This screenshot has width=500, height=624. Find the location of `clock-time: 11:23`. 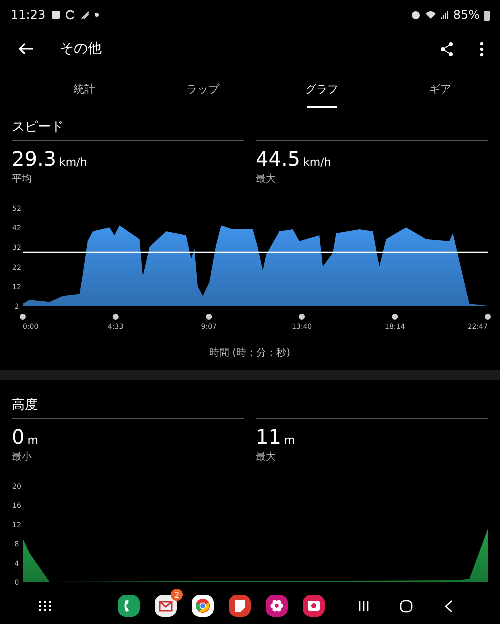

clock-time: 11:23 is located at coordinates (28, 15).